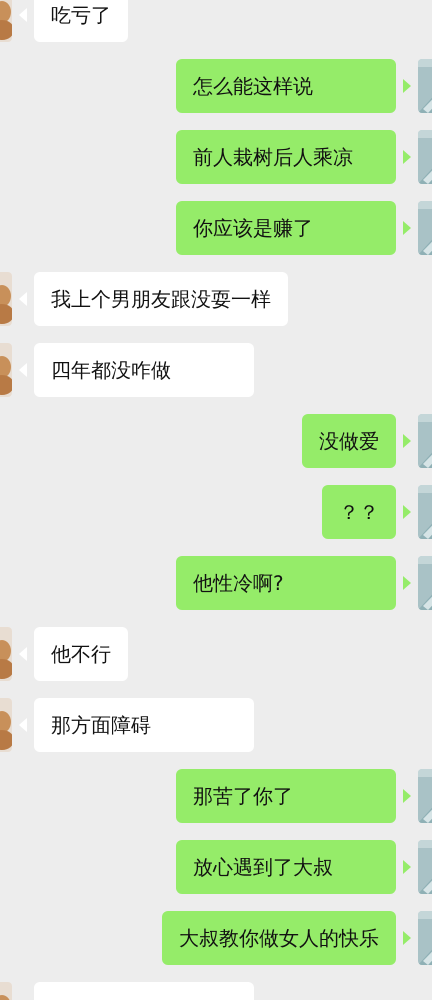 The image size is (432, 1000). I want to click on message-bubble: 大叔教你做女人的快乐, so click(279, 938).